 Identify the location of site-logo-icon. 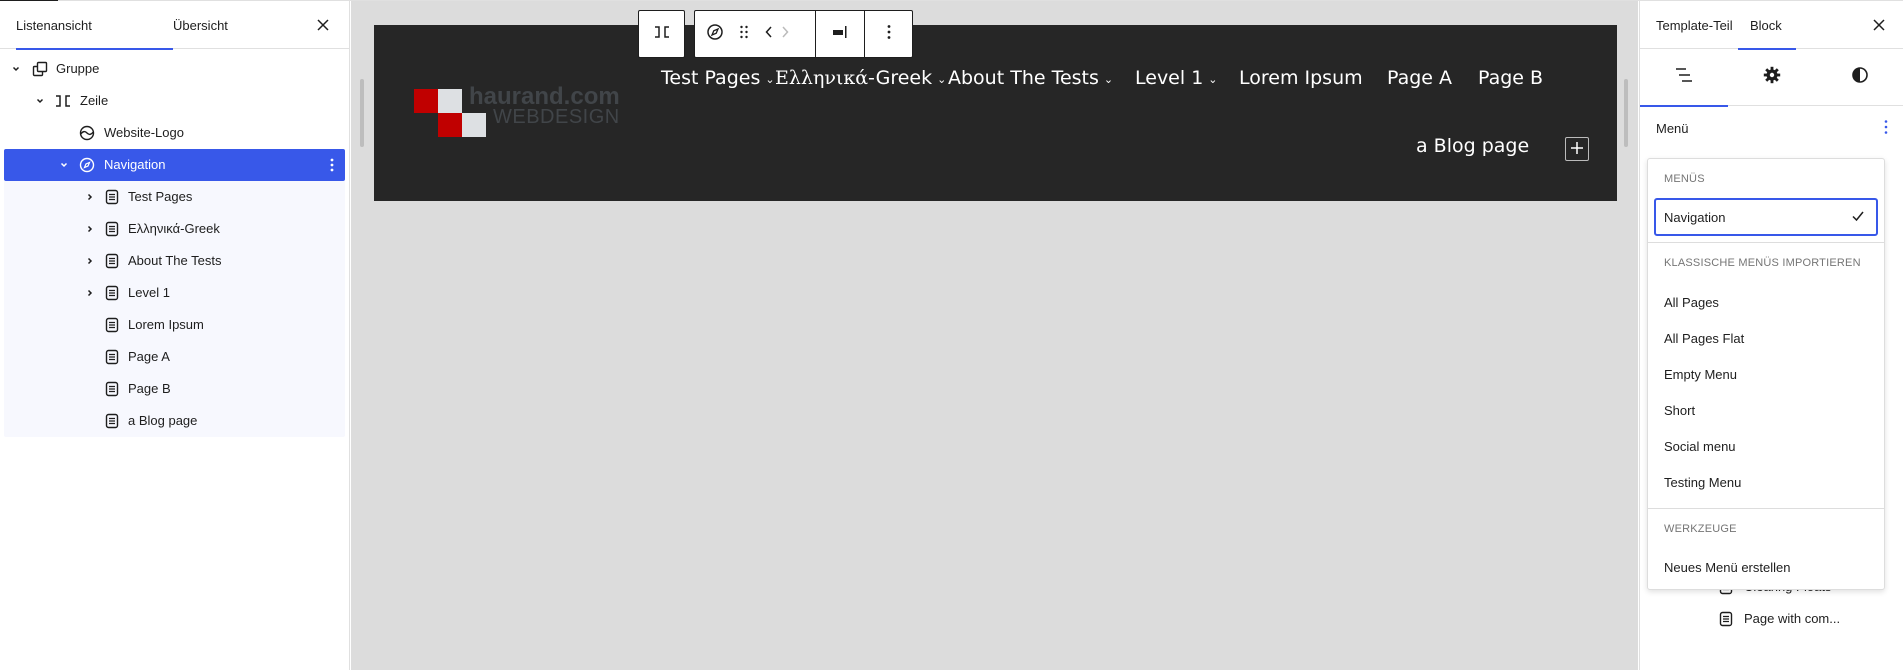
(87, 133).